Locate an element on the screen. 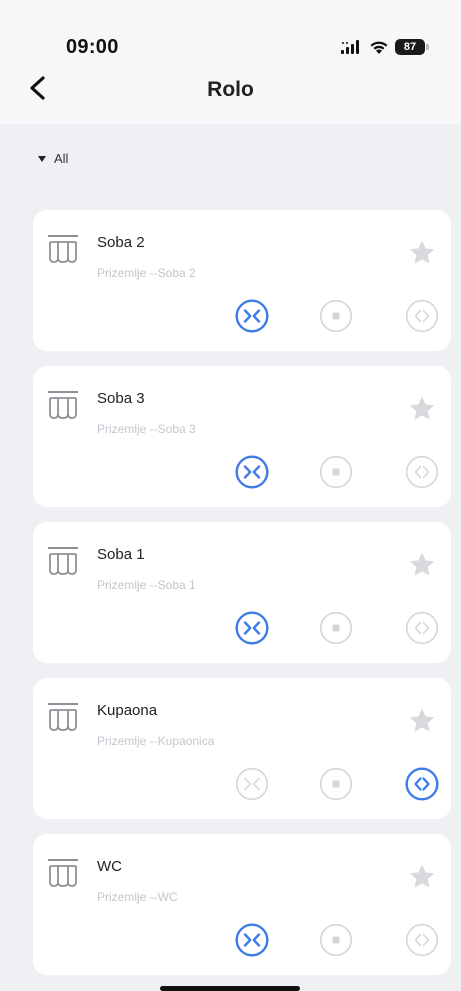 The image size is (461, 991). device-card: Soba 3 Prizemlje --Soba 3 is located at coordinates (242, 436).